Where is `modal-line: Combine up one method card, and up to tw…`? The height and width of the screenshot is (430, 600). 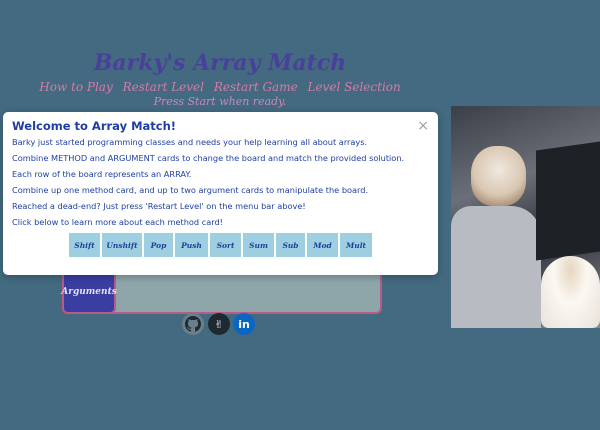 modal-line: Combine up one method card, and up to tw… is located at coordinates (190, 190).